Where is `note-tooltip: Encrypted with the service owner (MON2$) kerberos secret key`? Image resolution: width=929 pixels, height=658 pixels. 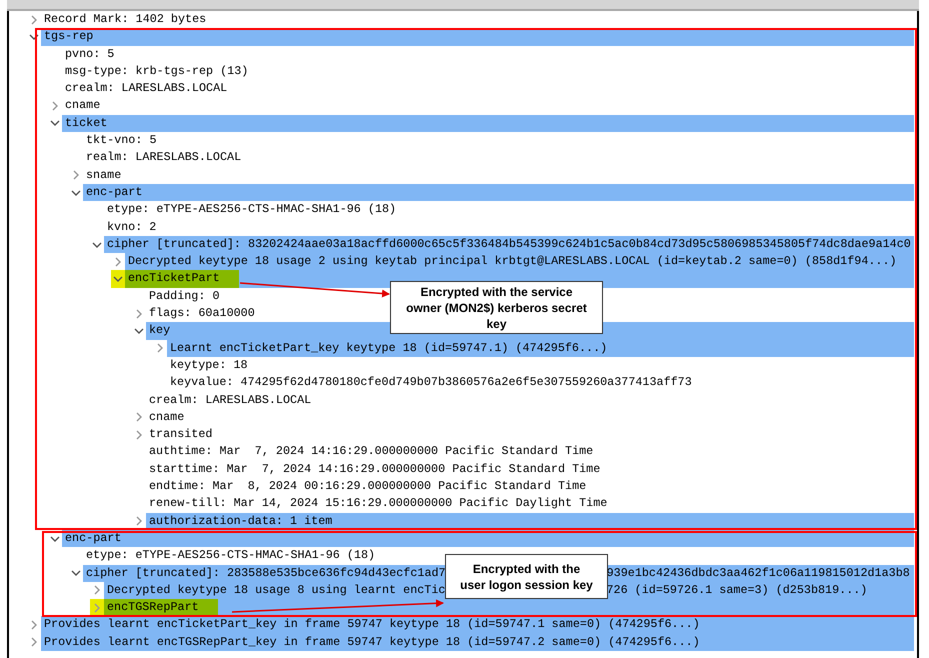 note-tooltip: Encrypted with the service owner (MON2$) kerberos secret key is located at coordinates (496, 307).